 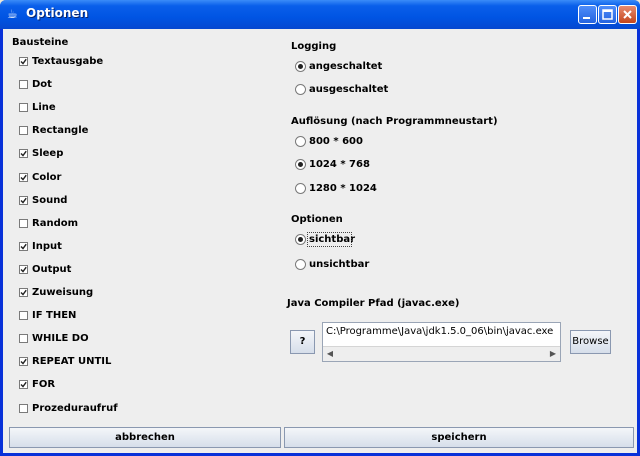 What do you see at coordinates (586, 18) in the screenshot?
I see `minimize-icon` at bounding box center [586, 18].